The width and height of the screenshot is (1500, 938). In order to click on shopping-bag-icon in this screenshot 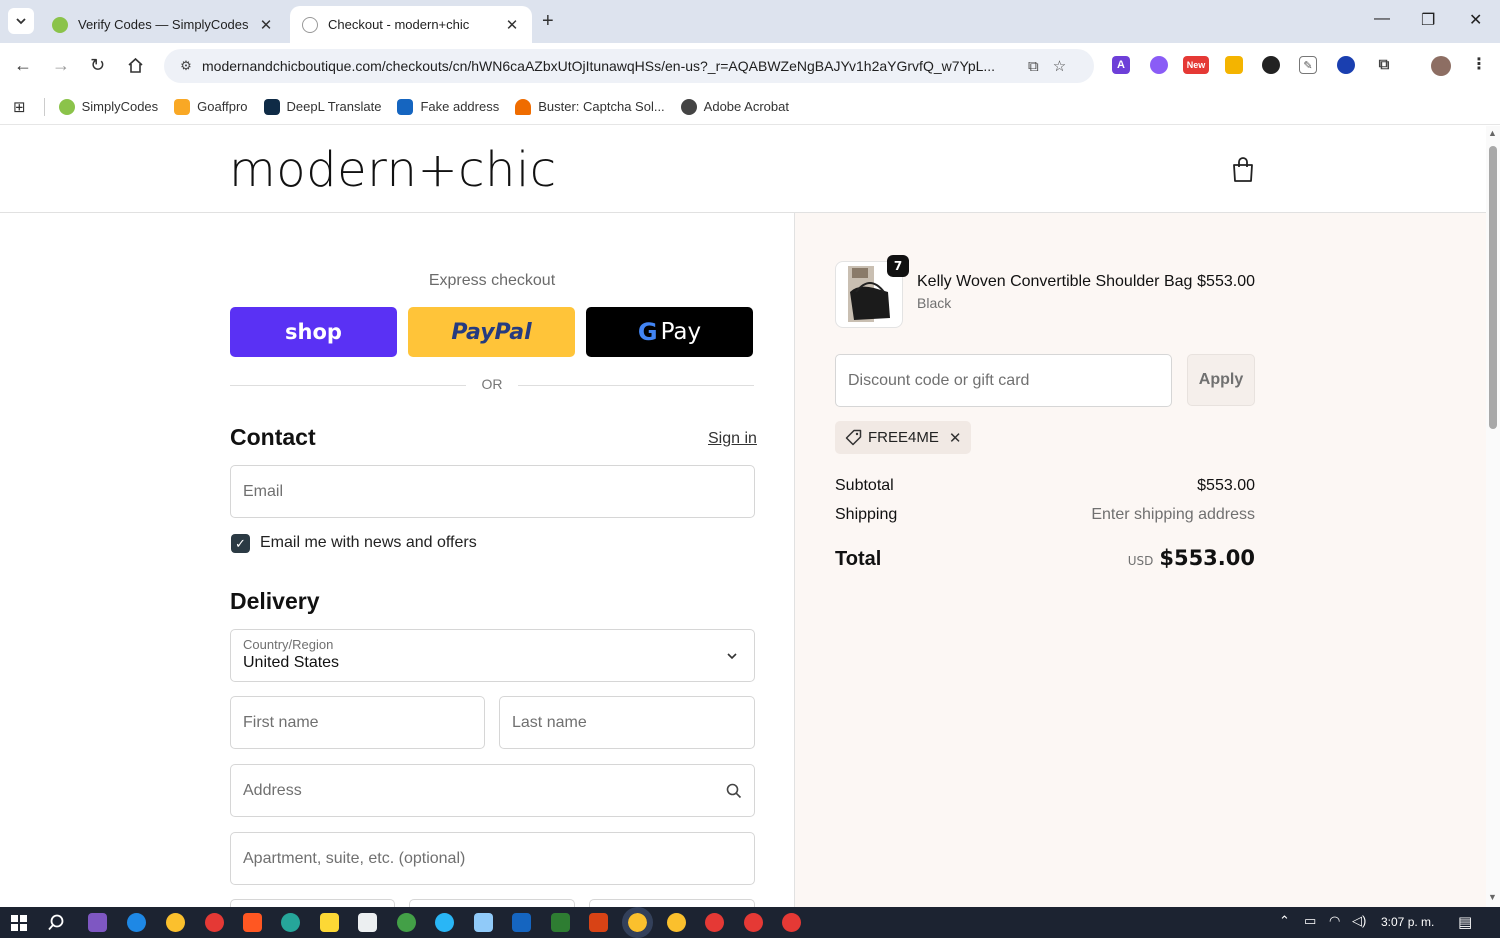, I will do `click(1243, 170)`.